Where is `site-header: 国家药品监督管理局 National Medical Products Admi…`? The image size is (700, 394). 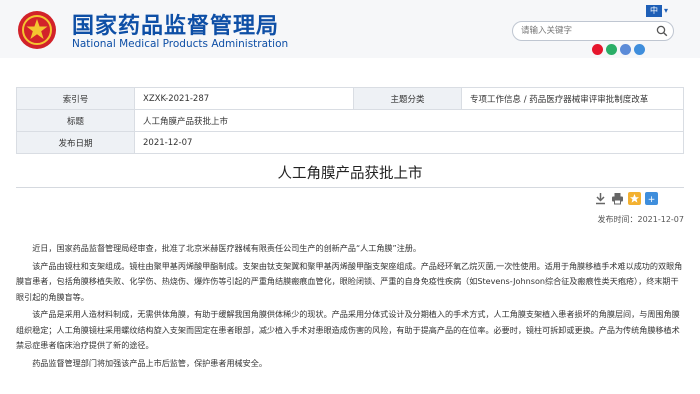 site-header: 国家药品监督管理局 National Medical Products Admi… is located at coordinates (350, 29).